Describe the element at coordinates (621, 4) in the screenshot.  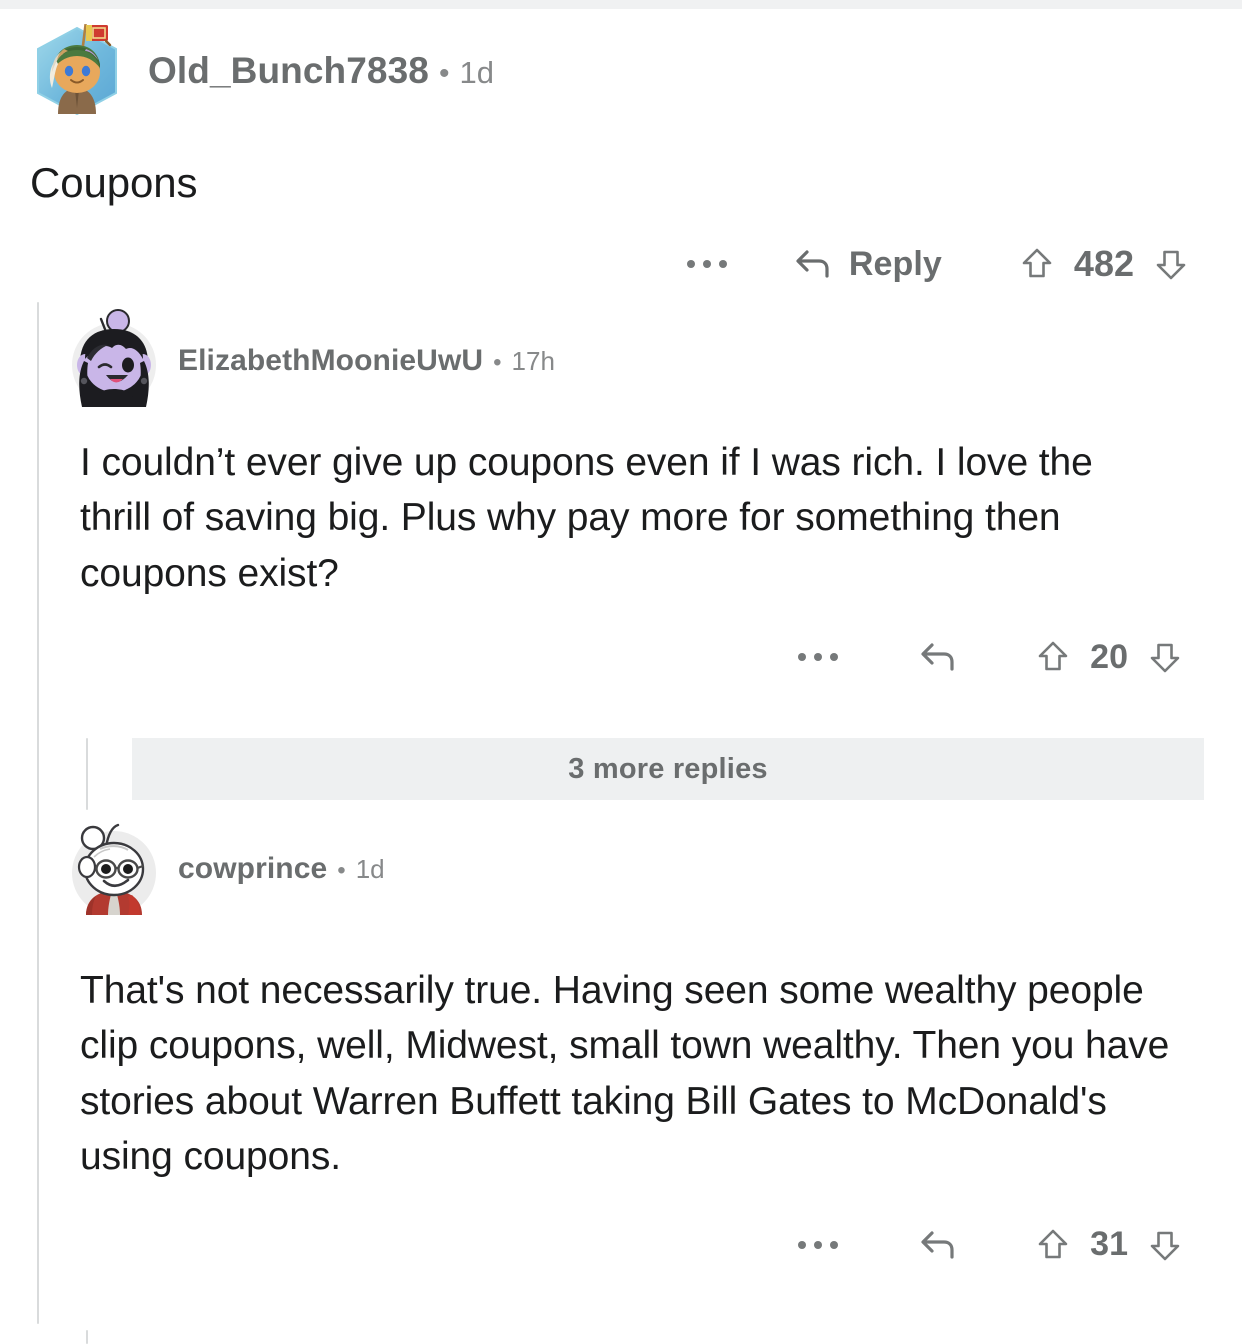
I see `status-bar-strip` at that location.